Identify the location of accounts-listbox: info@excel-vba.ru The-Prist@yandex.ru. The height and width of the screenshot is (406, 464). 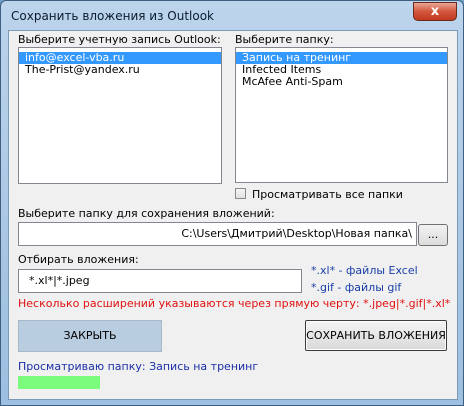
(120, 115).